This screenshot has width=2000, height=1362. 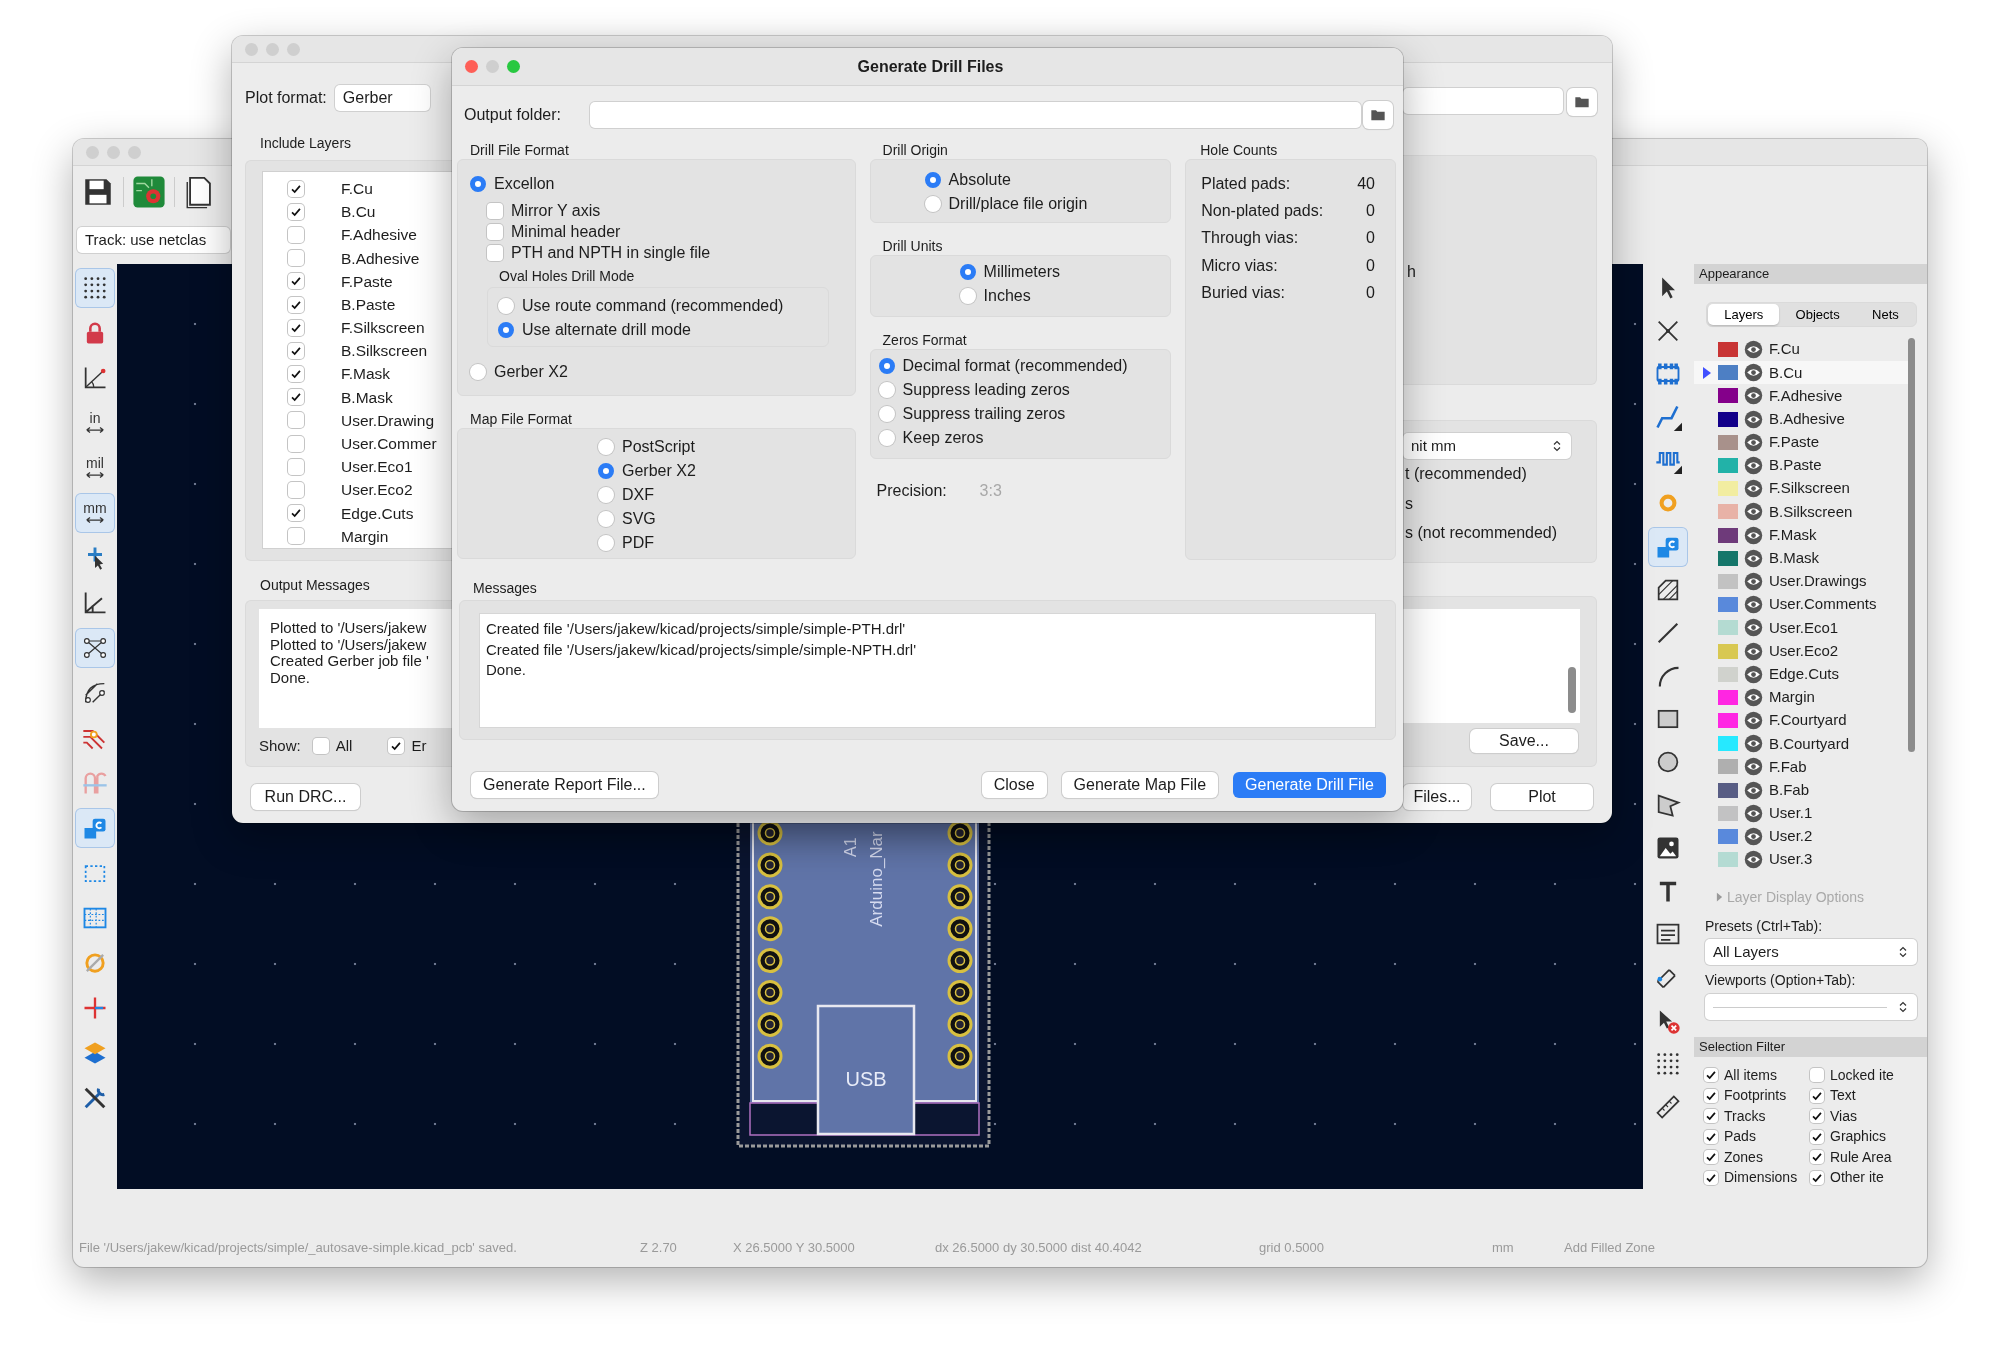 What do you see at coordinates (1801, 350) in the screenshot?
I see `layer-row: F.Cu` at bounding box center [1801, 350].